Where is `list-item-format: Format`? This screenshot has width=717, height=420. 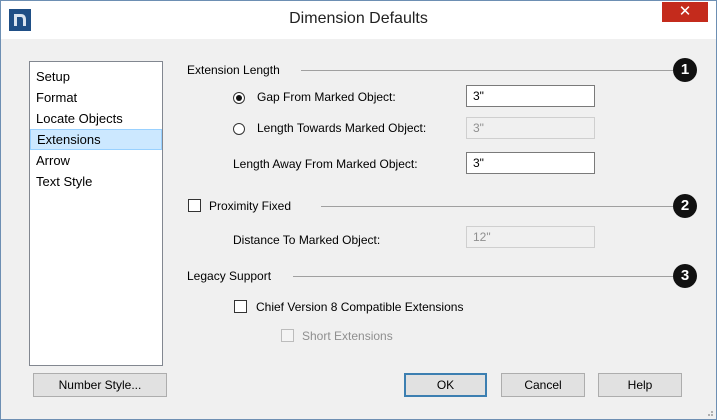 list-item-format: Format is located at coordinates (96, 97).